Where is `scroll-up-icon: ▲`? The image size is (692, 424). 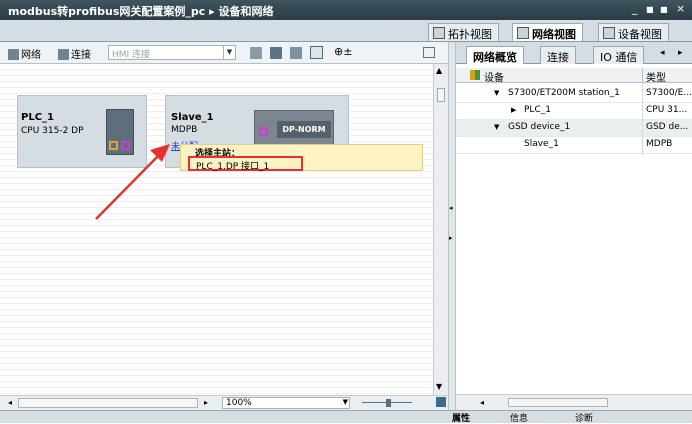 scroll-up-icon: ▲ is located at coordinates (439, 70).